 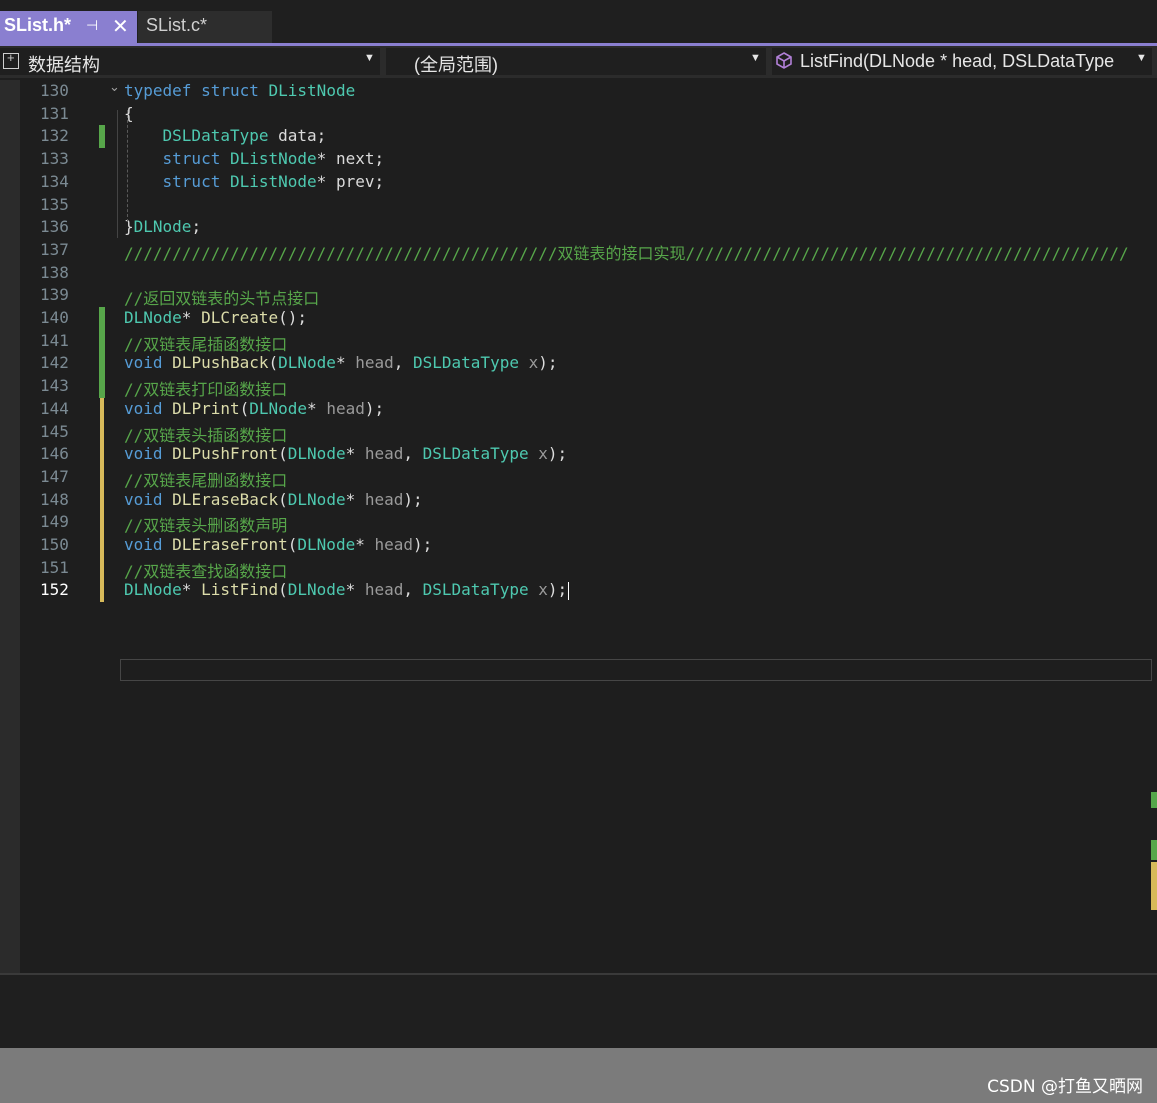 I want to click on code-text: //双链表查找函数接口, so click(x=205, y=570).